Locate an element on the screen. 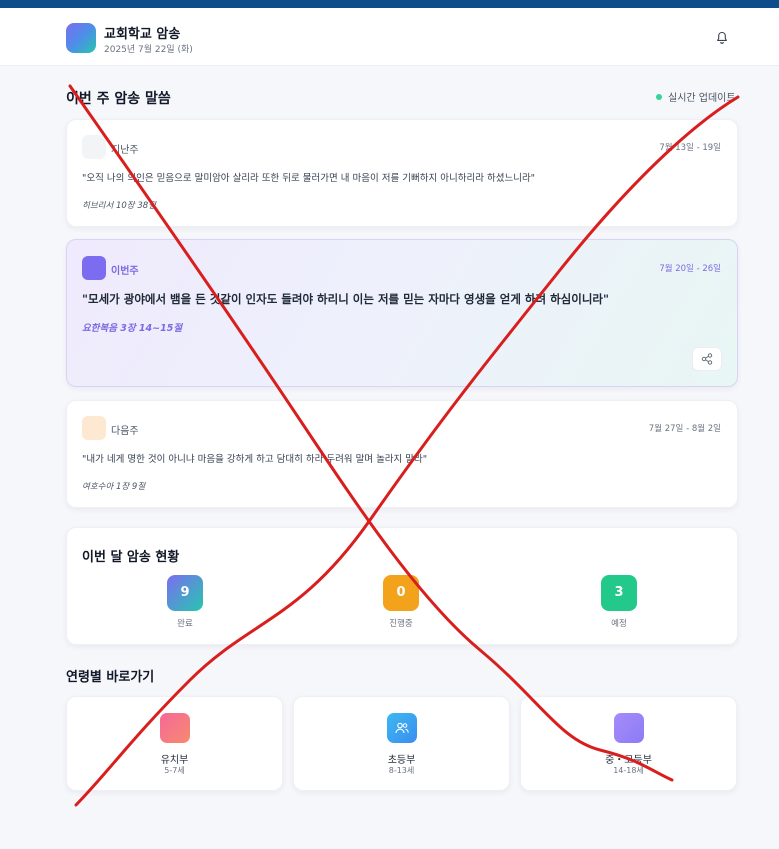  week-label: 다음주 is located at coordinates (125, 431).